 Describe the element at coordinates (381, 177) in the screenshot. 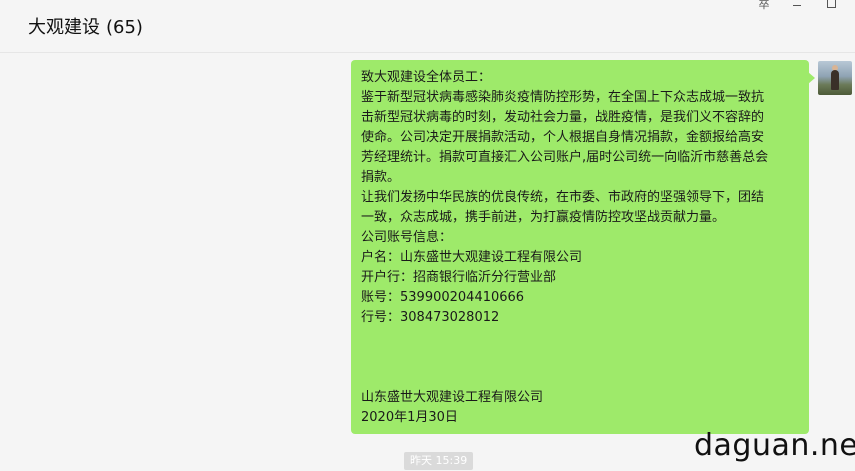

I see `message-line: 捐款。` at that location.